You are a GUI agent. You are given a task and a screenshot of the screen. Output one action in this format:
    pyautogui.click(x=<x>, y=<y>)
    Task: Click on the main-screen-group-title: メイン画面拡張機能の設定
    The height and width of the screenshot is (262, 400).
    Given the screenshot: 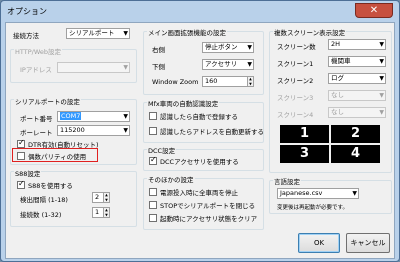 What is the action you would take?
    pyautogui.click(x=187, y=32)
    